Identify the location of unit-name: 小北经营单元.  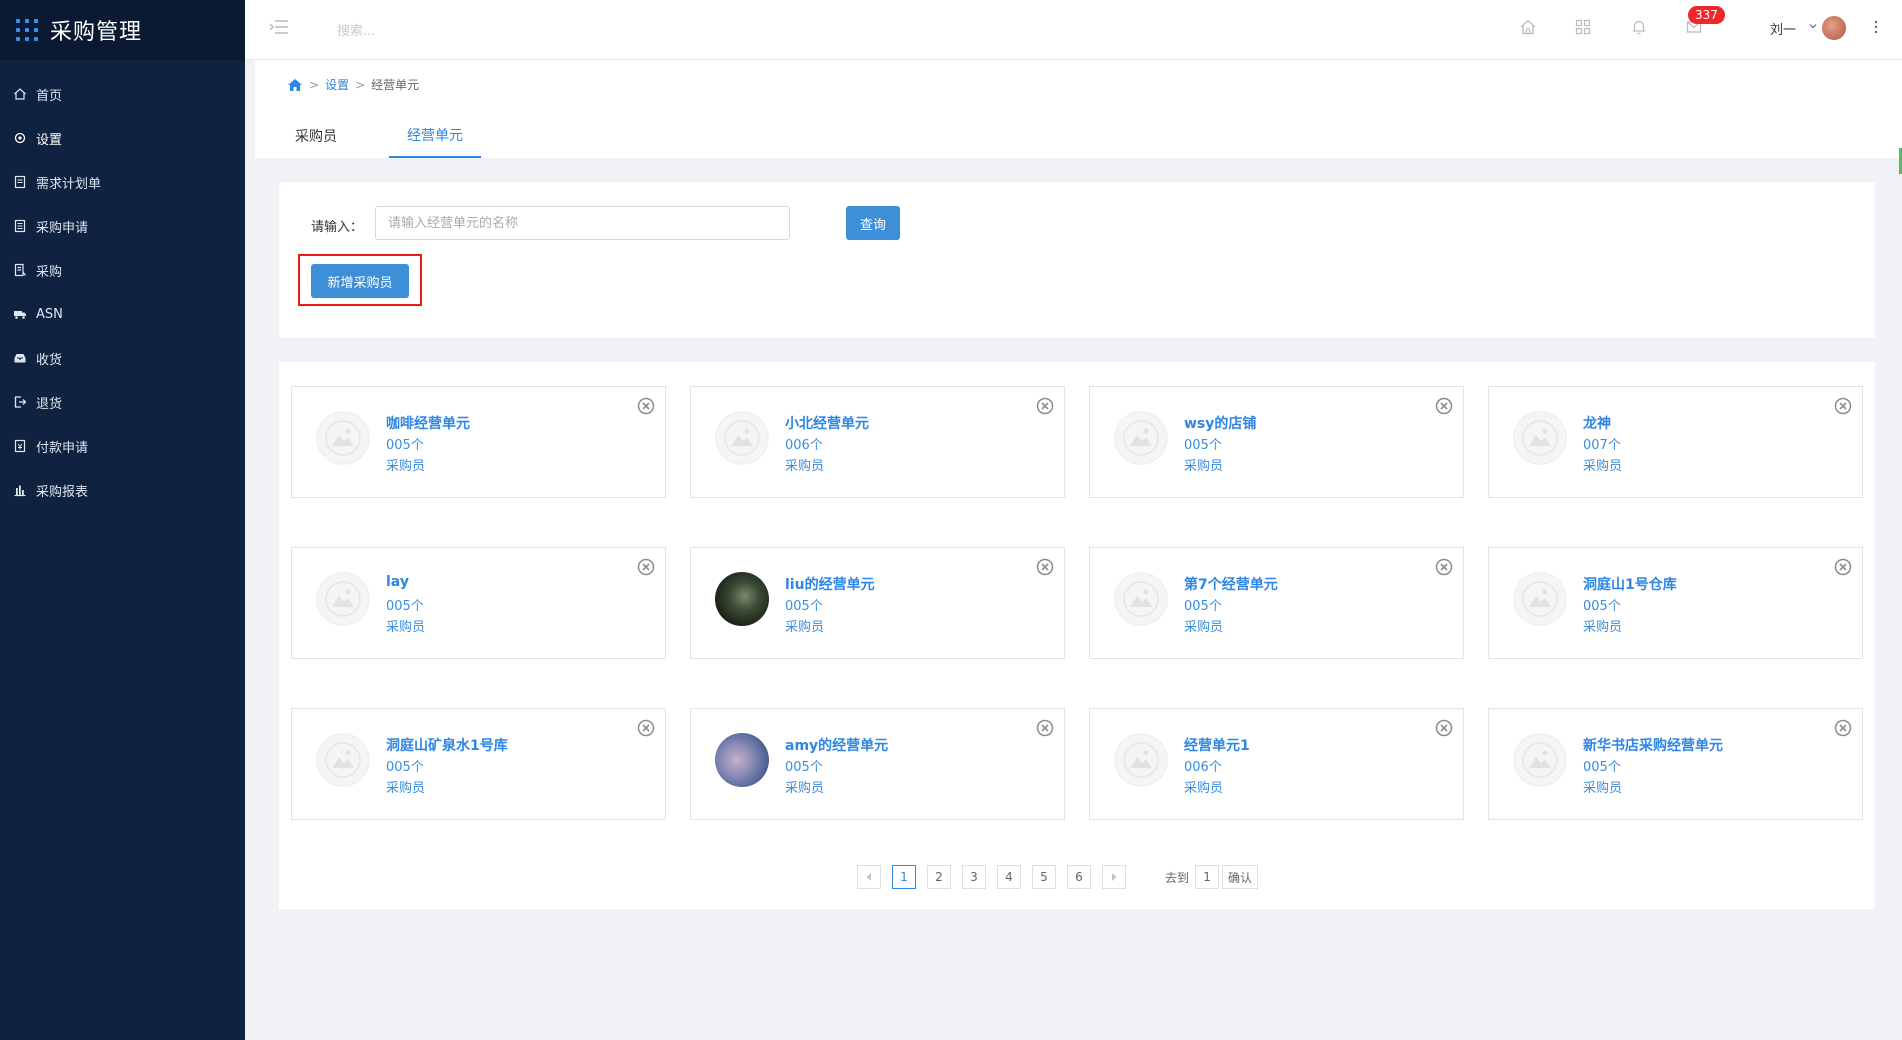
(827, 423).